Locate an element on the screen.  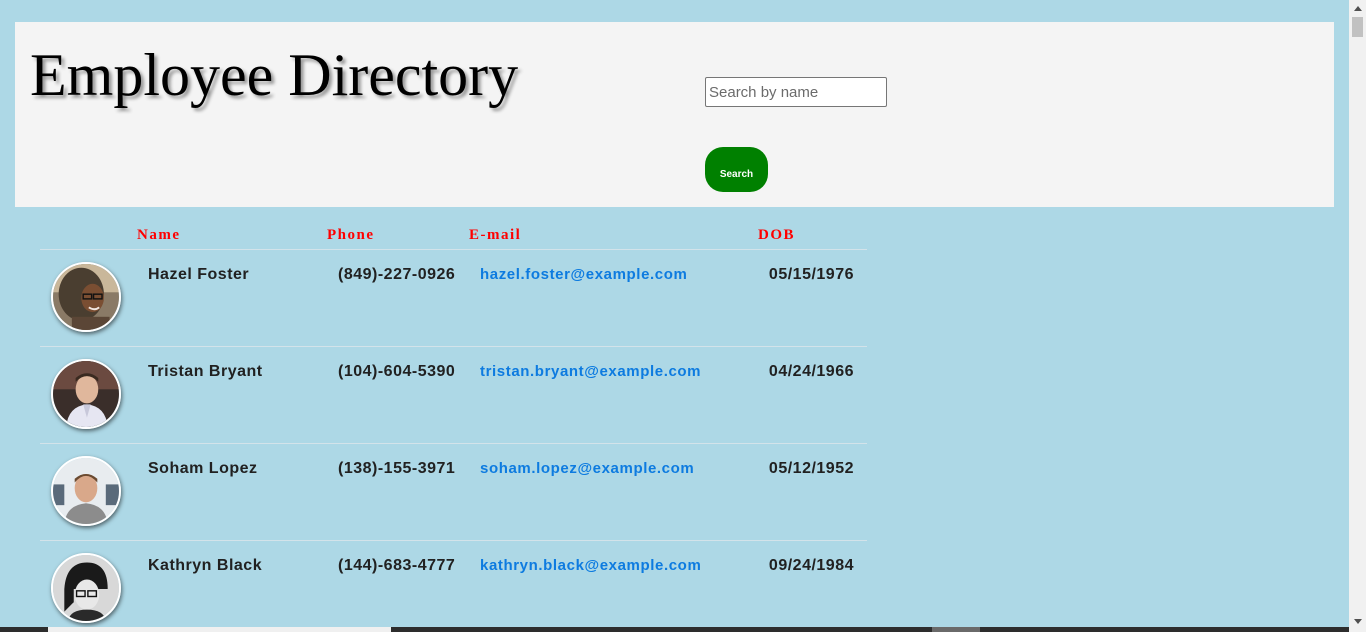
employee-dob: 09/24/1984 is located at coordinates (811, 565).